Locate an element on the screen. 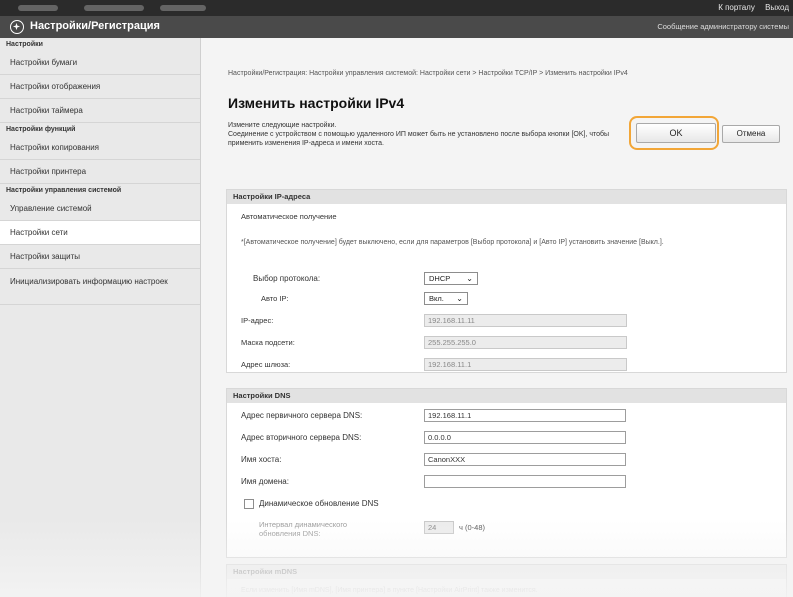 The image size is (793, 597). primary-dns-label: Адрес первичного сервера DNS: is located at coordinates (302, 415).